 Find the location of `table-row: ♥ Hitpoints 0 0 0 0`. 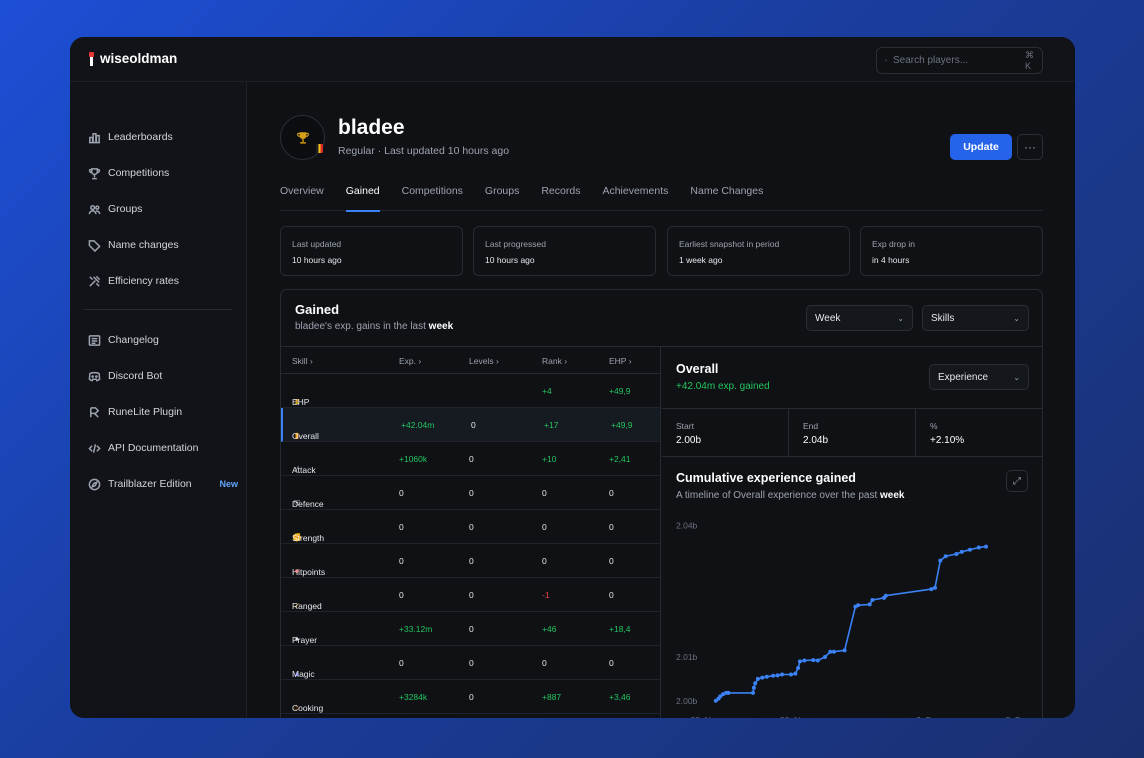

table-row: ♥ Hitpoints 0 0 0 0 is located at coordinates (470, 561).